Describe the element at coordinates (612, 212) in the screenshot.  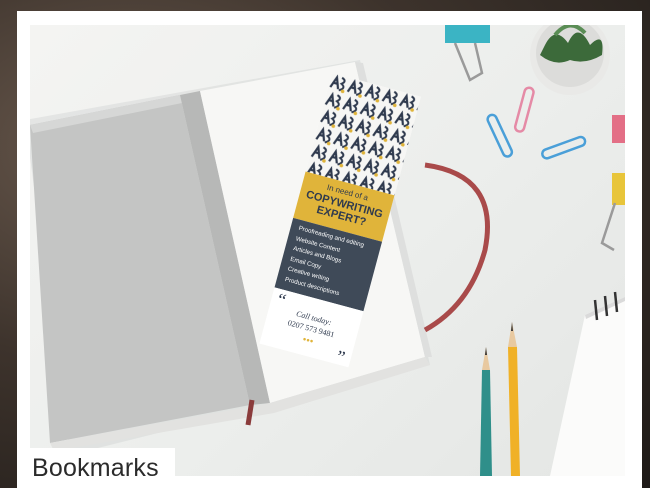
I see `binder-clip-yellow` at that location.